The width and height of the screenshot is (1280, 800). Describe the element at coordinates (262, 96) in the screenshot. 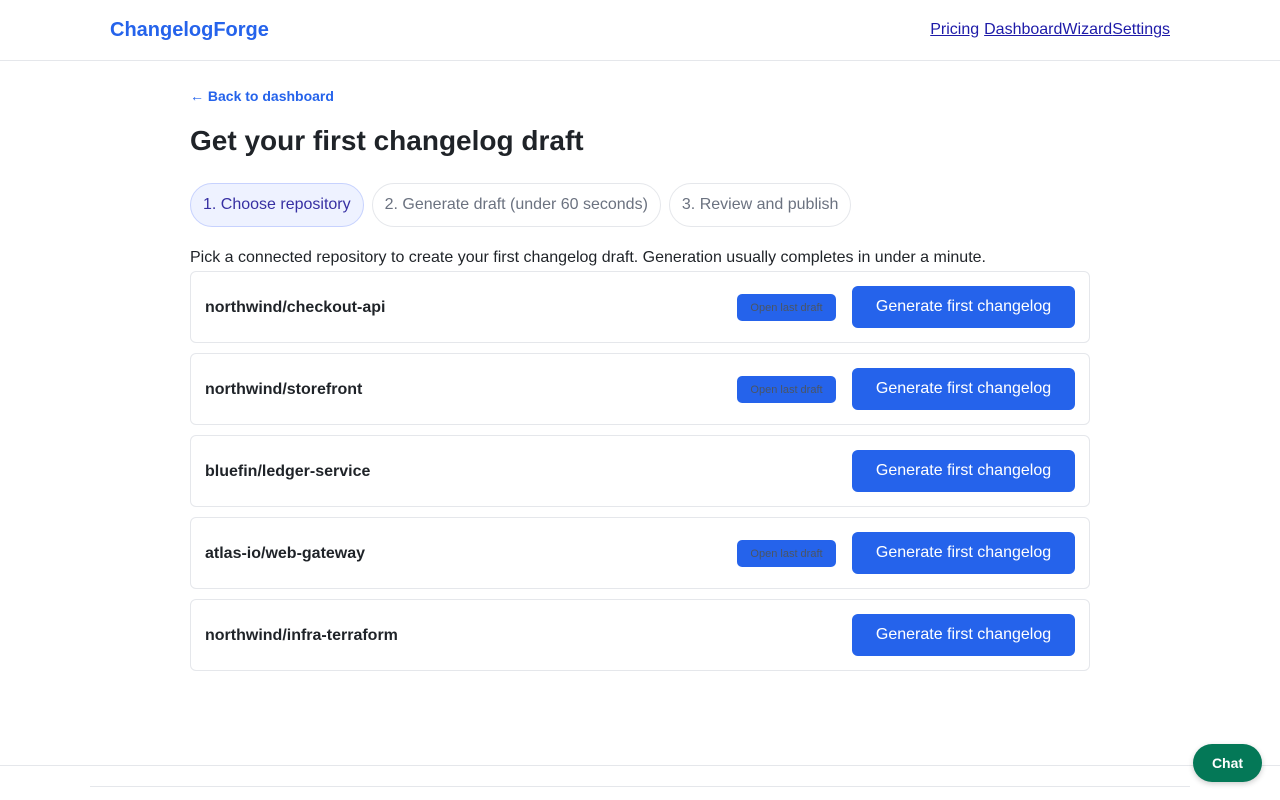

I see `back-to-dashboard-link: ← Back to dashboard` at that location.